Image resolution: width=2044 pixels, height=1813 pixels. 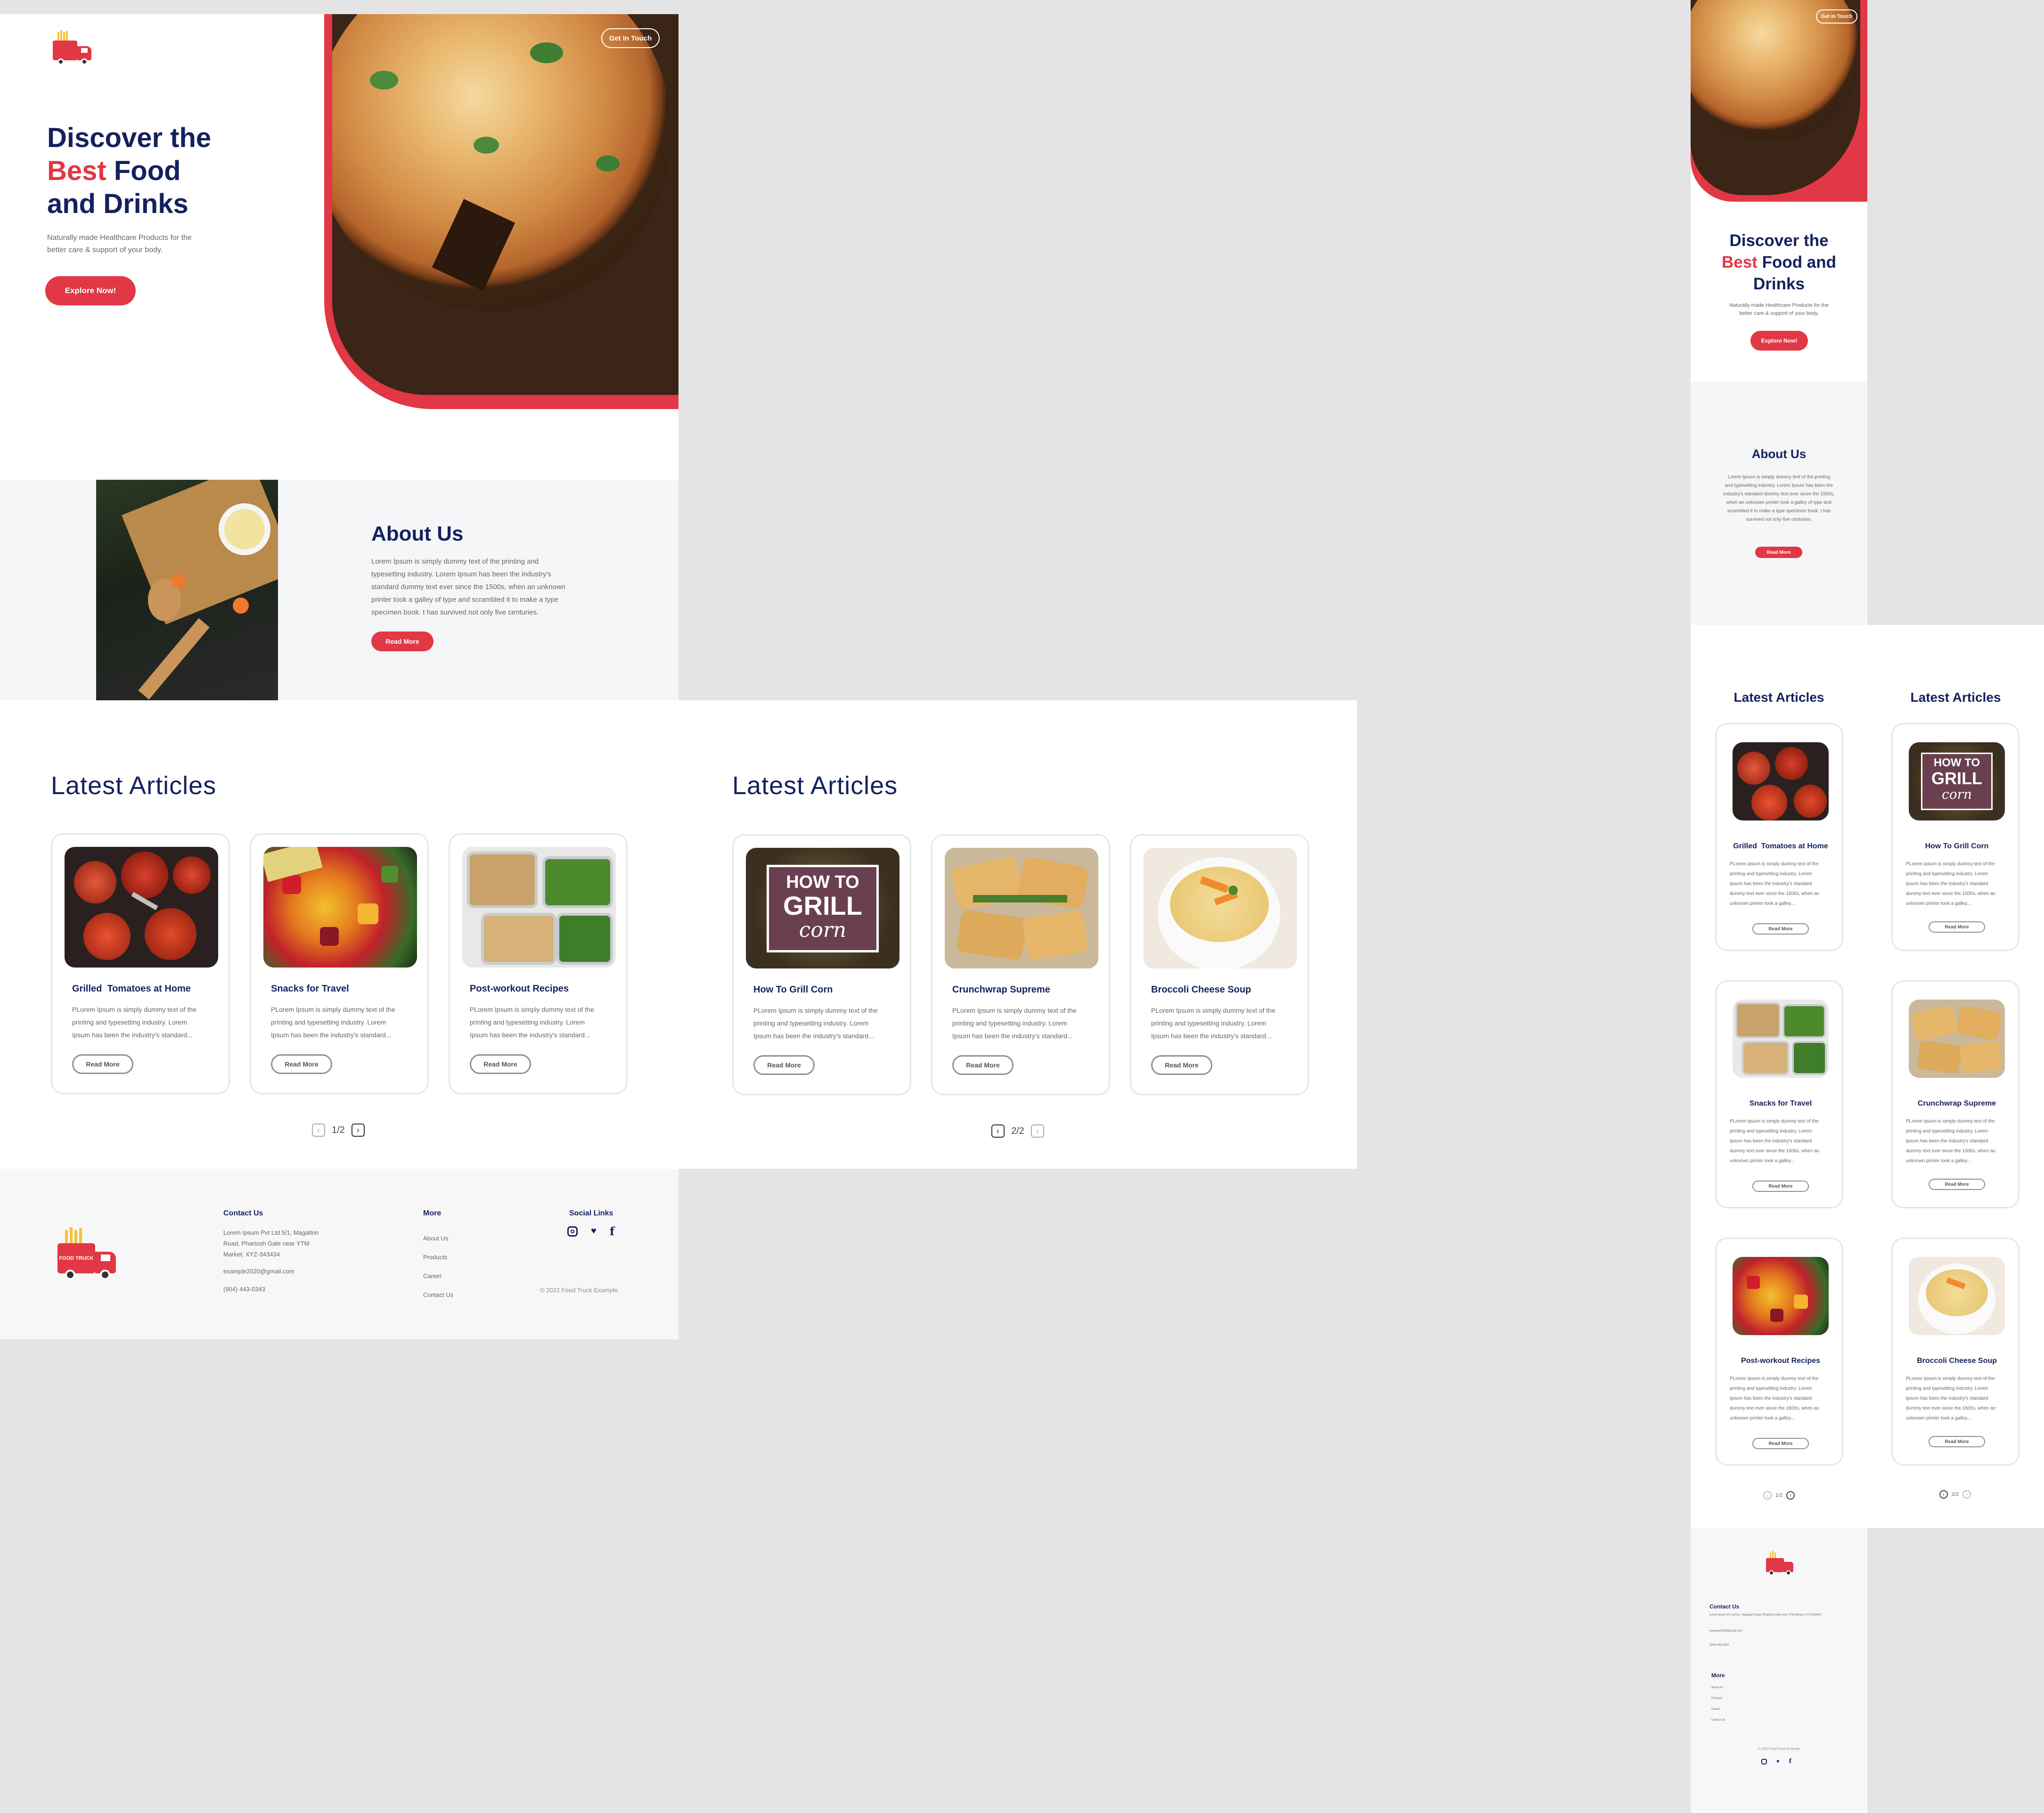 What do you see at coordinates (591, 1231) in the screenshot?
I see `footer-social-icons: ♥ f` at bounding box center [591, 1231].